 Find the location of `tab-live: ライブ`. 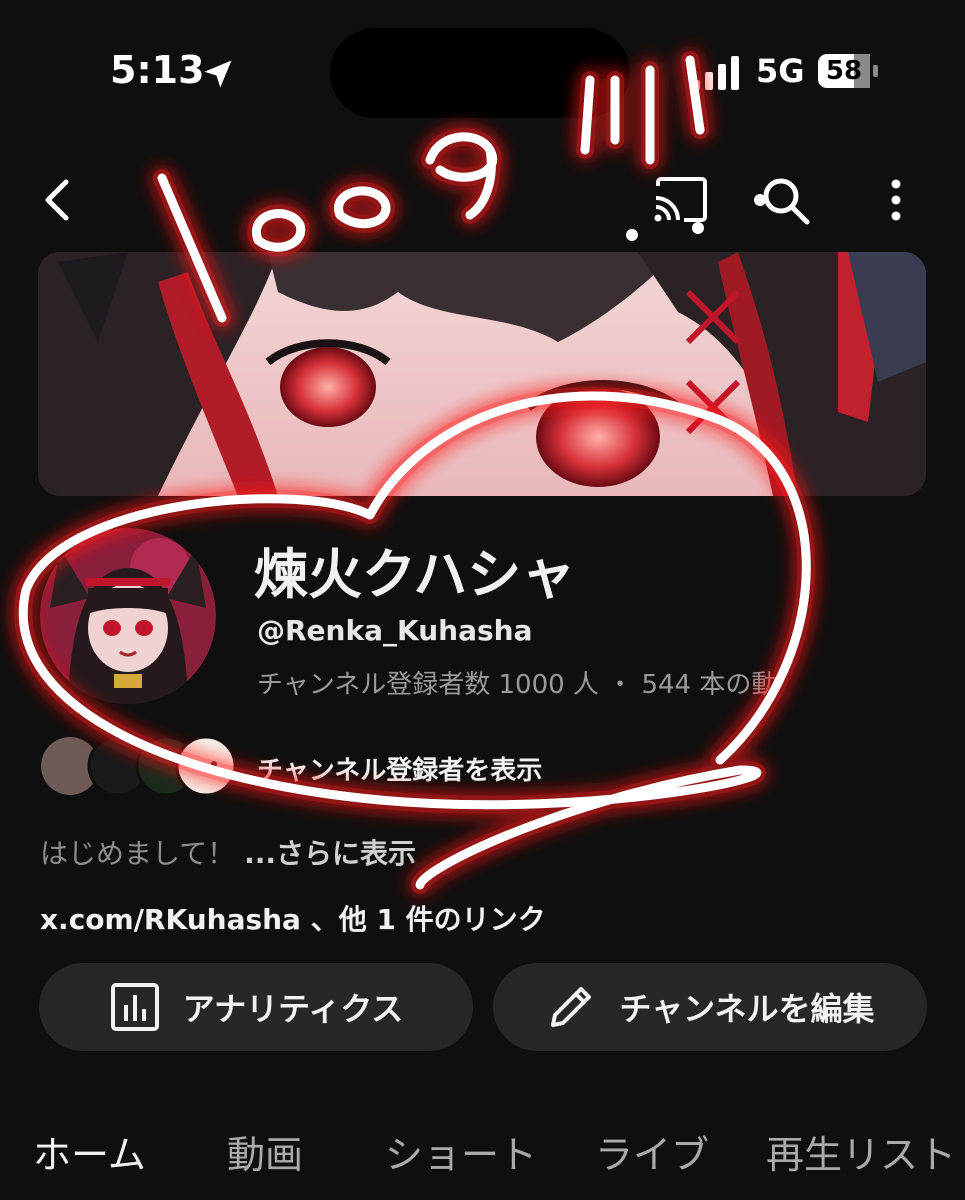

tab-live: ライブ is located at coordinates (652, 1151).